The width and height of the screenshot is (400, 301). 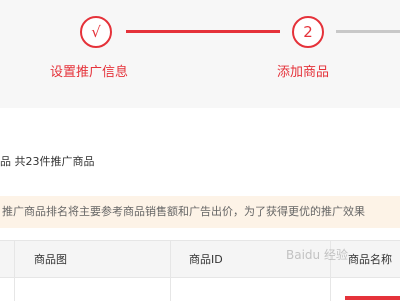 I want to click on step-connector-inactive, so click(x=368, y=31).